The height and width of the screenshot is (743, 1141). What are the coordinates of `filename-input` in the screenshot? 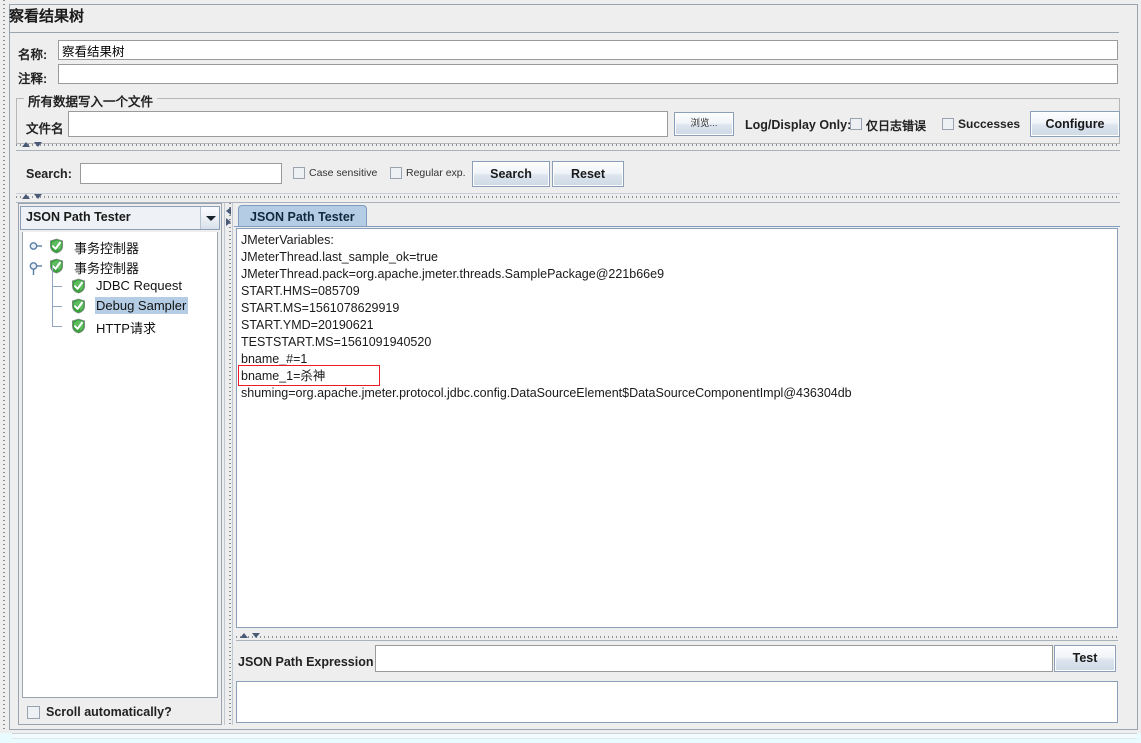 It's located at (368, 124).